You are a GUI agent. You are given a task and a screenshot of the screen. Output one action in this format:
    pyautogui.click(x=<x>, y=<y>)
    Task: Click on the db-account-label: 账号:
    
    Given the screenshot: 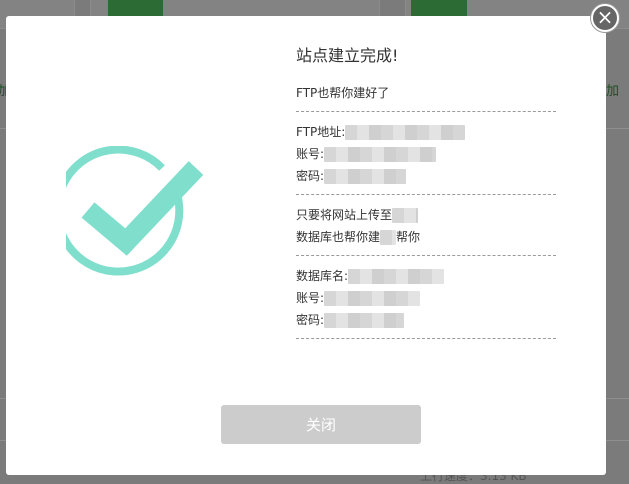 What is the action you would take?
    pyautogui.click(x=310, y=298)
    